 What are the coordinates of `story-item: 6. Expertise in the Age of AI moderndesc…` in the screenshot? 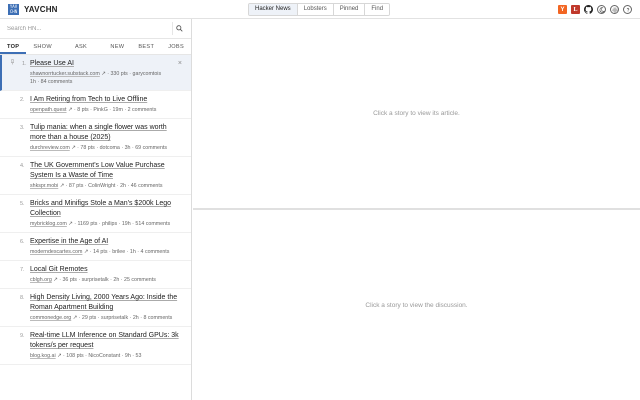 It's located at (95, 247).